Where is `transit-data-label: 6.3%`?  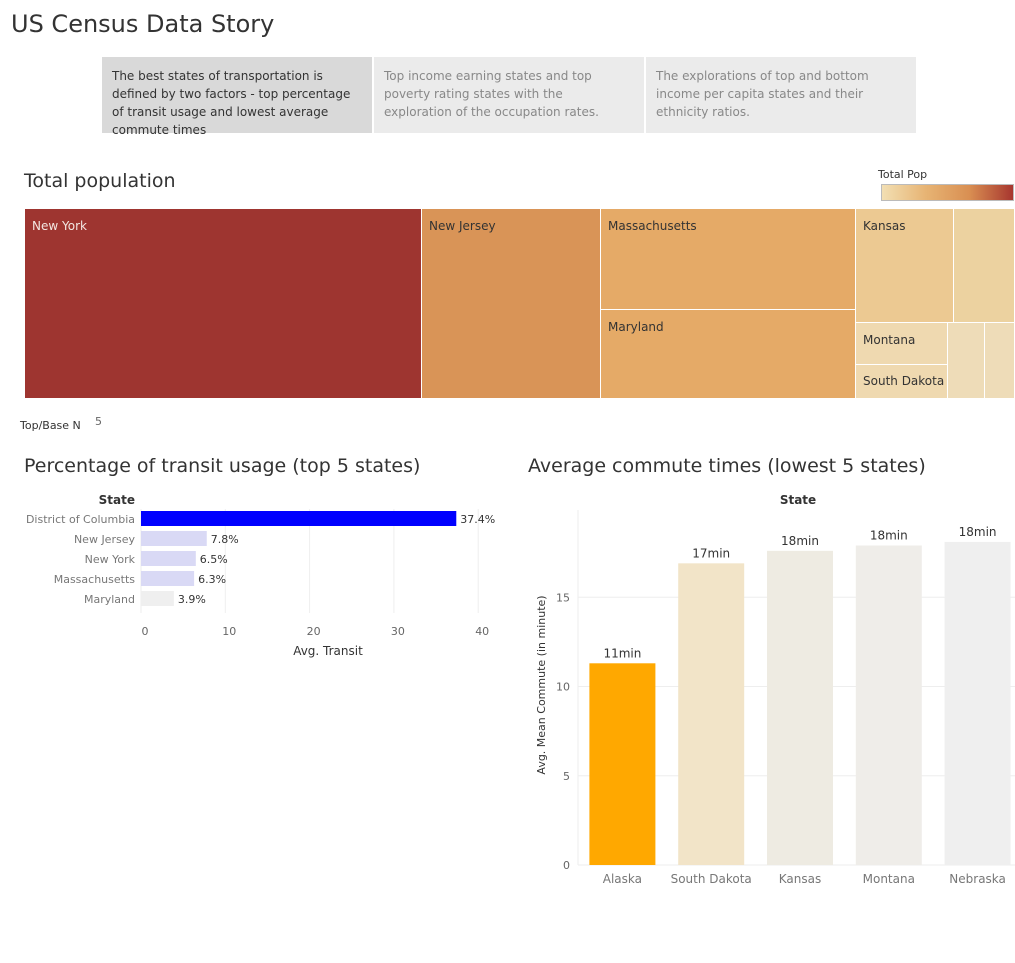
transit-data-label: 6.3% is located at coordinates (212, 579).